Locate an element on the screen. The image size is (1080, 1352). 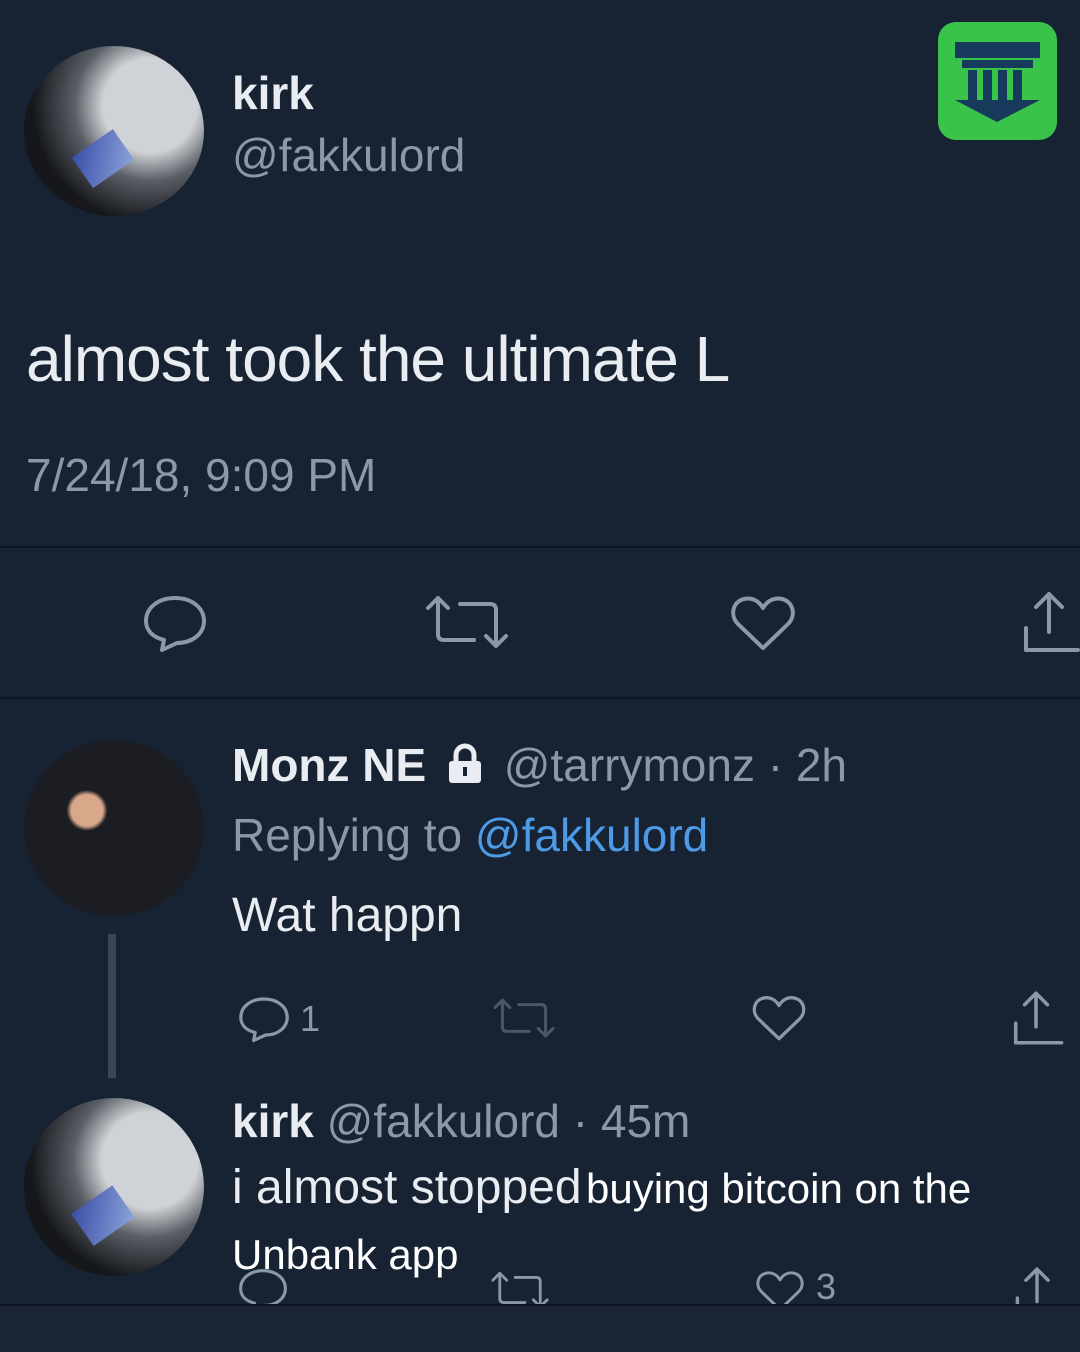
like-count: 3 is located at coordinates (826, 1285).